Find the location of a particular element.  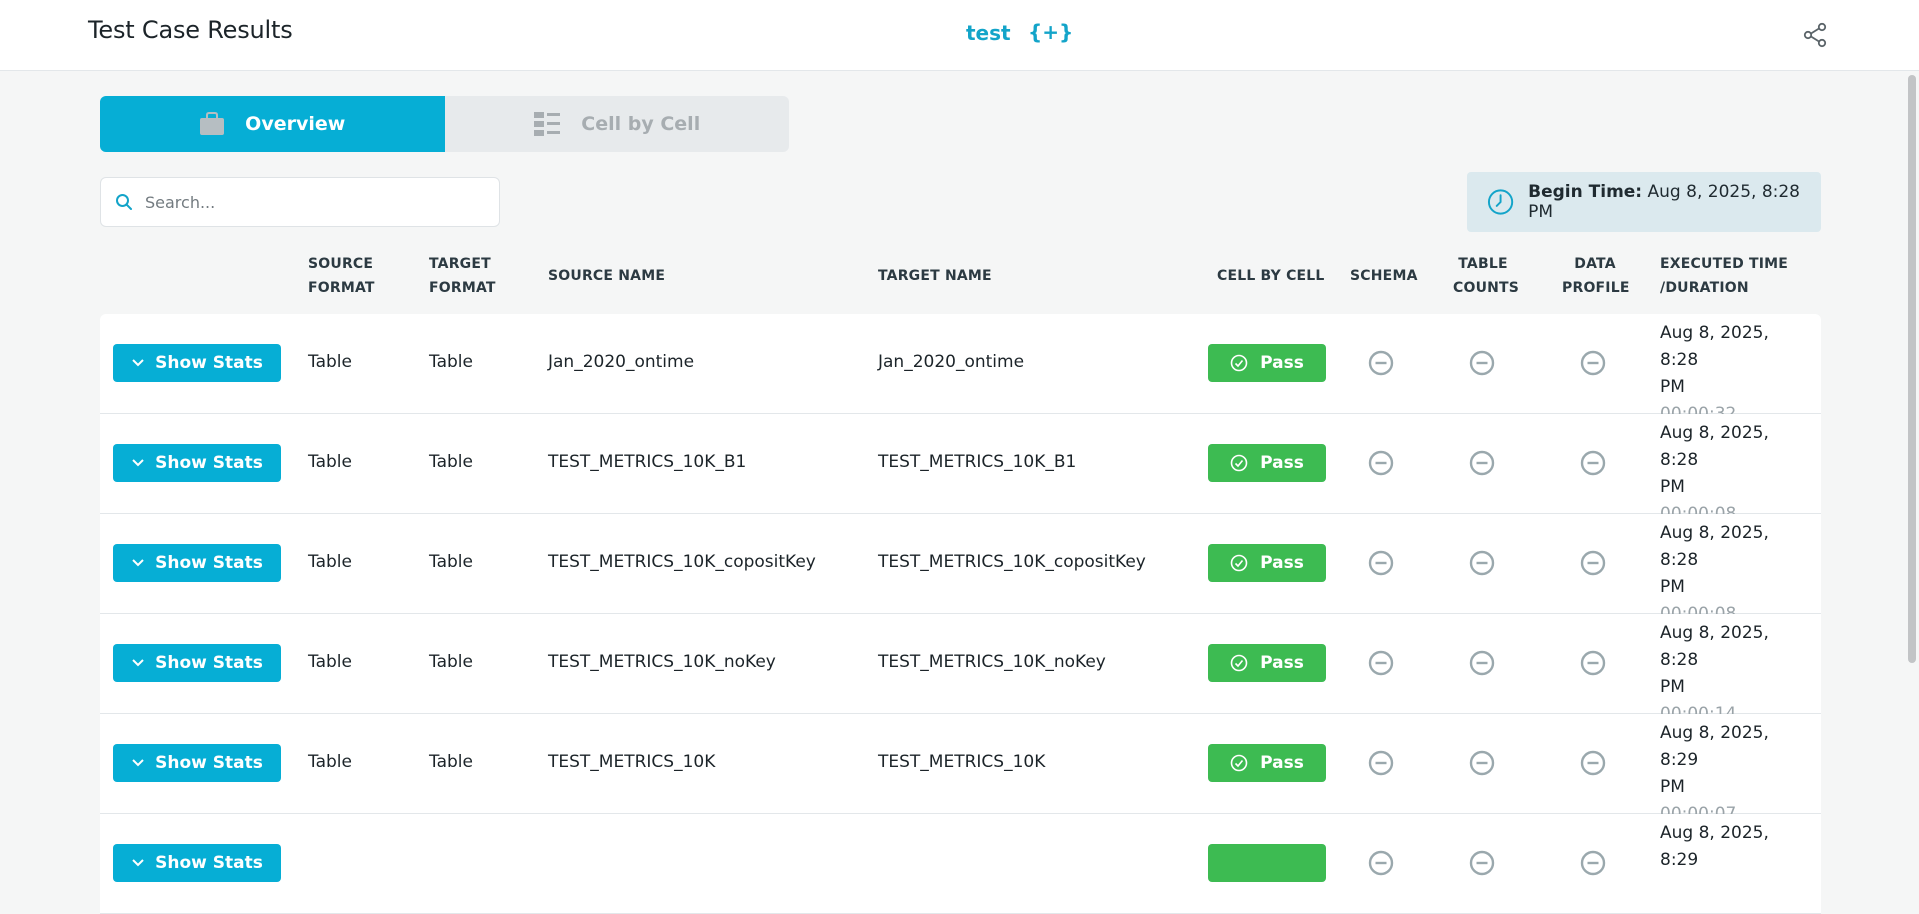

column-target-name: TARGET NAME is located at coordinates (935, 276).